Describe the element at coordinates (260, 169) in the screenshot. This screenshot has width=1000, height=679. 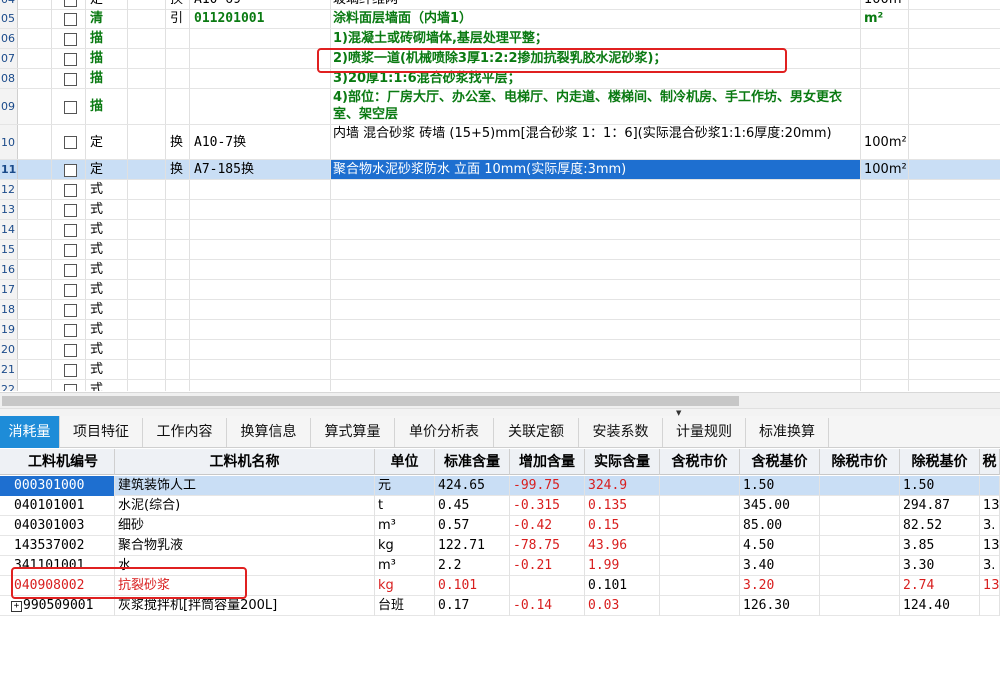
I see `row-code: A7-185换` at that location.